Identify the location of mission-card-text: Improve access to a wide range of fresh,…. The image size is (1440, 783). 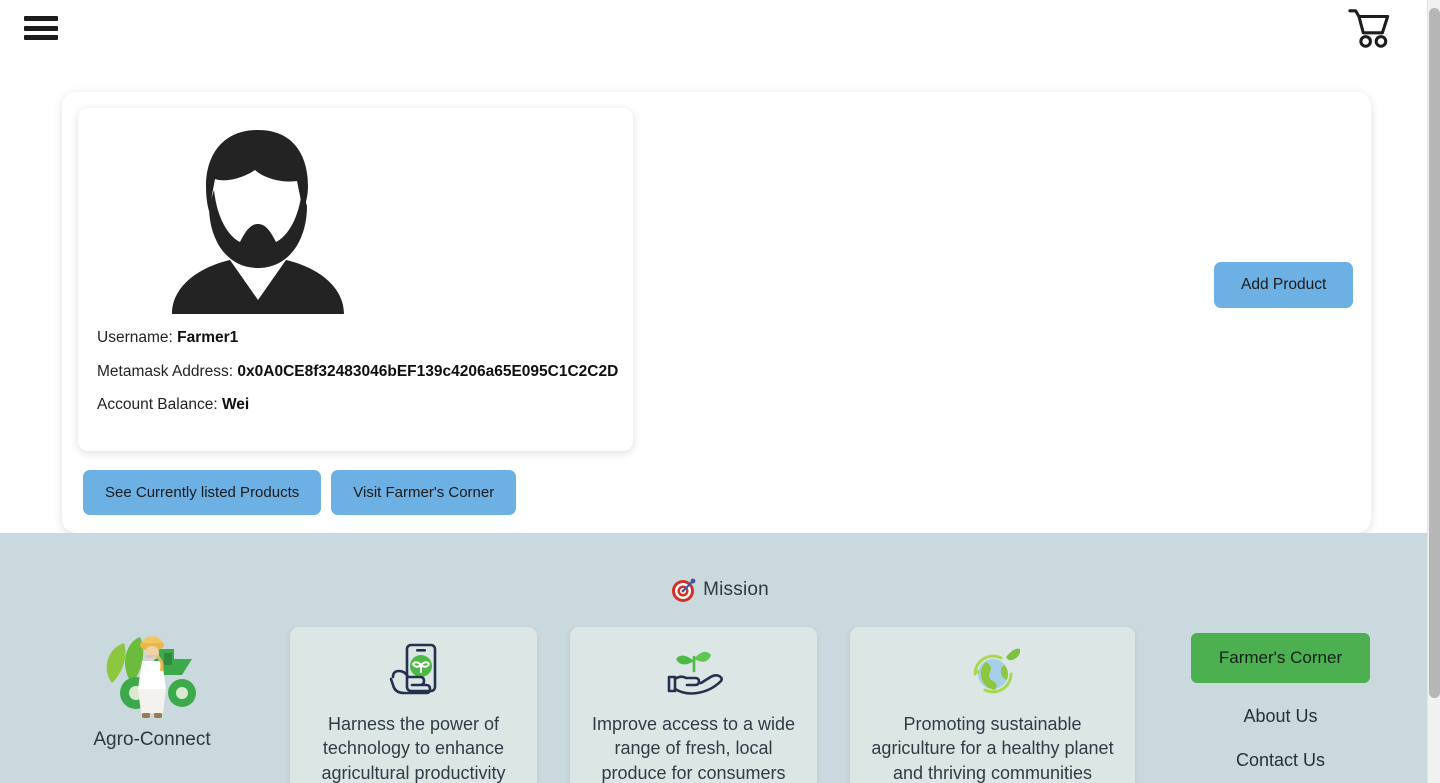
(693, 748).